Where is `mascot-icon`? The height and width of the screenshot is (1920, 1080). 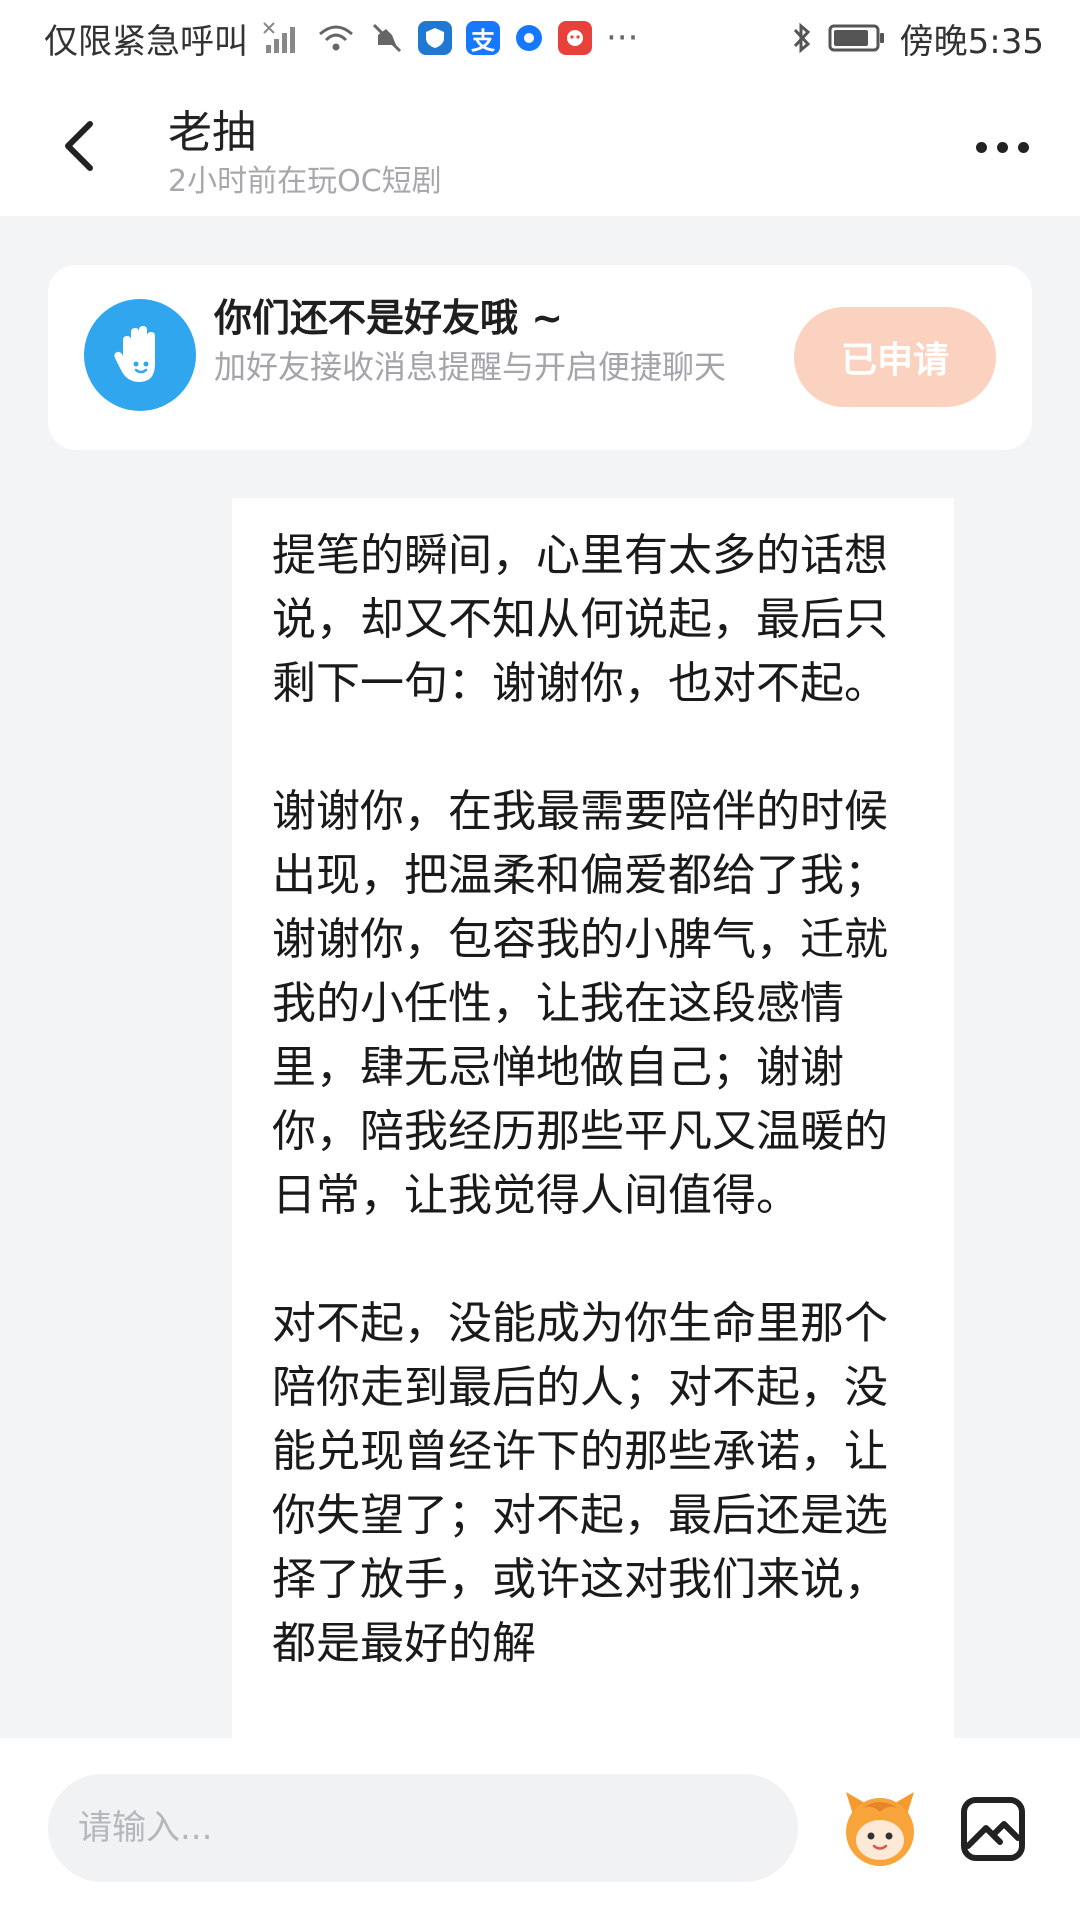 mascot-icon is located at coordinates (880, 1829).